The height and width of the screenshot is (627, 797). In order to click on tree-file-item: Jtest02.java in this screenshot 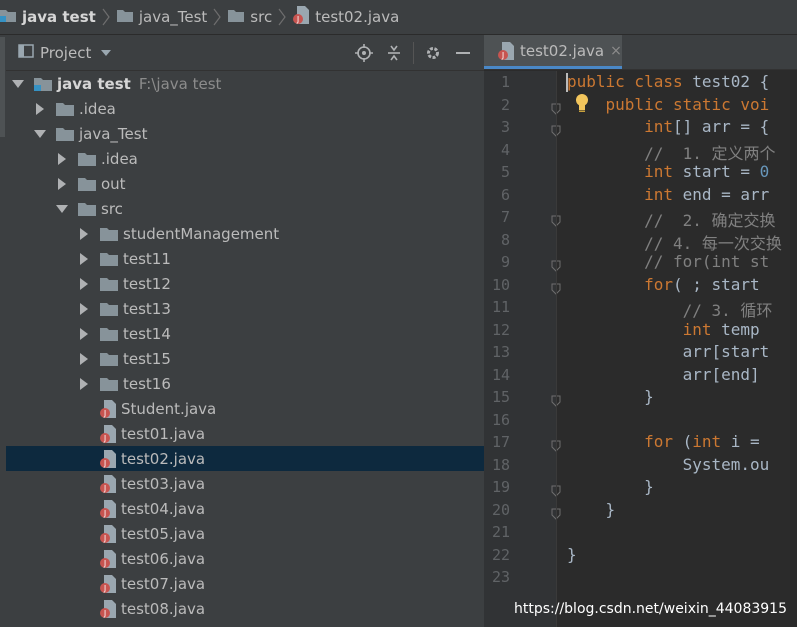, I will do `click(245, 458)`.